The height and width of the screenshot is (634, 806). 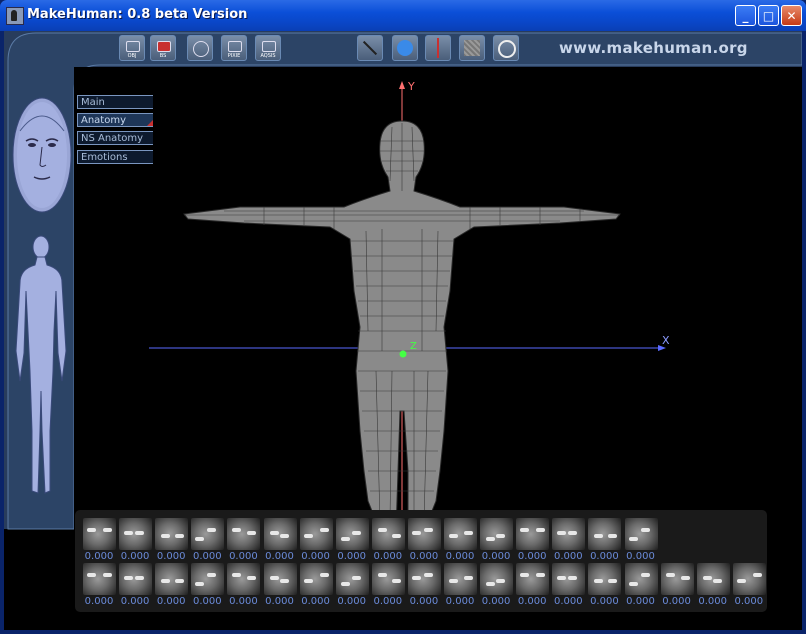 I want to click on render-aqsis-button: AQSIS, so click(x=268, y=48).